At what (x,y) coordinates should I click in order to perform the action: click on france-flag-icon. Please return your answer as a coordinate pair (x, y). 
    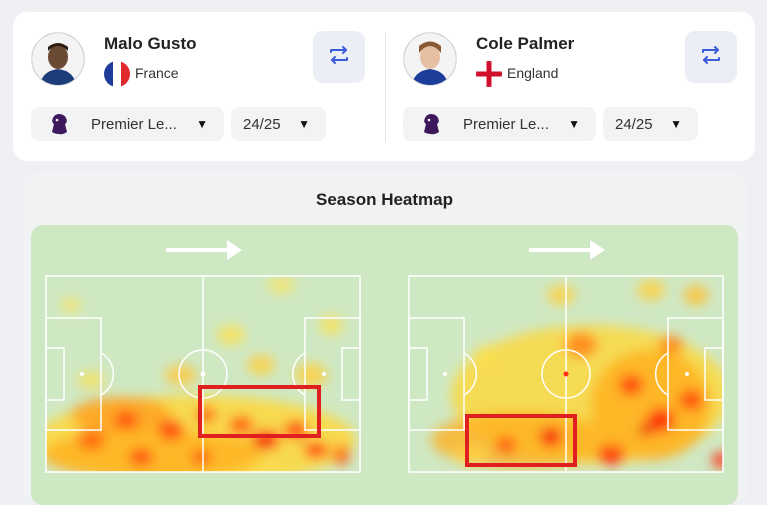
    Looking at the image, I should click on (117, 74).